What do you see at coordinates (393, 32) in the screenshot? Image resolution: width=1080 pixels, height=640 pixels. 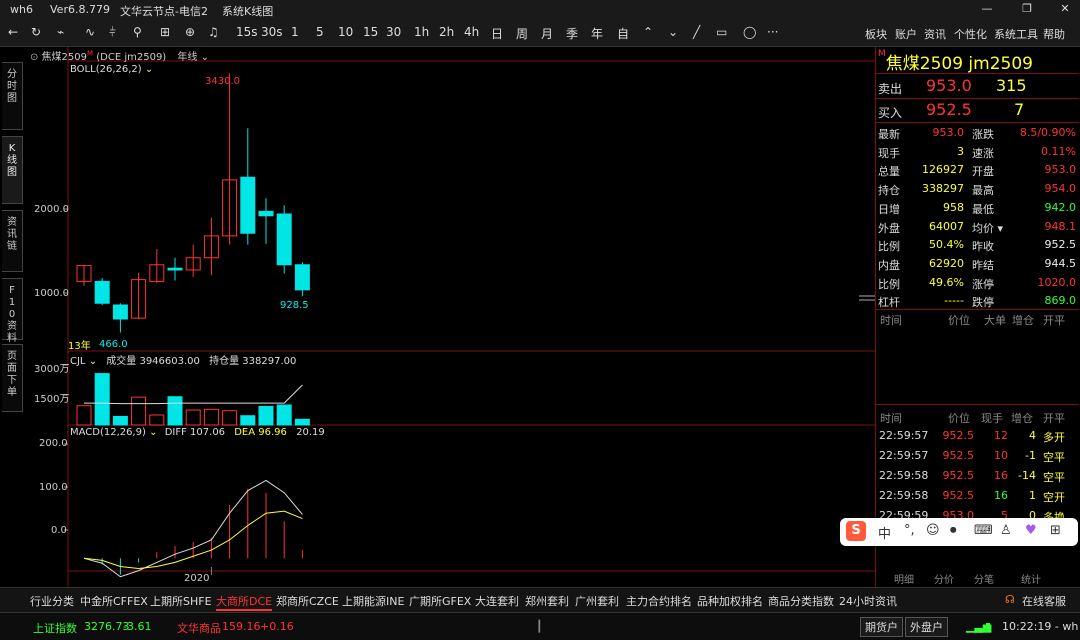 I see `period-button: 30` at bounding box center [393, 32].